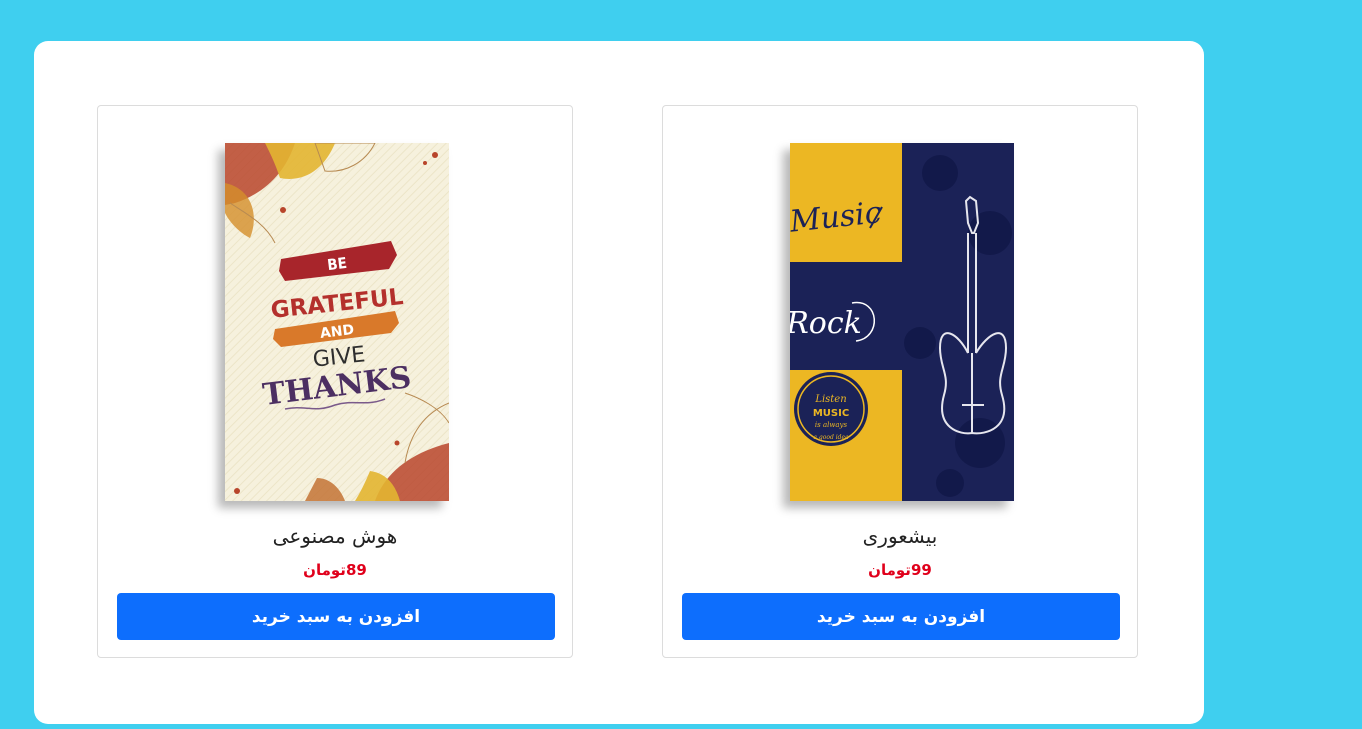 This screenshot has height=729, width=1362. I want to click on cover-text-rock: Rock, so click(826, 323).